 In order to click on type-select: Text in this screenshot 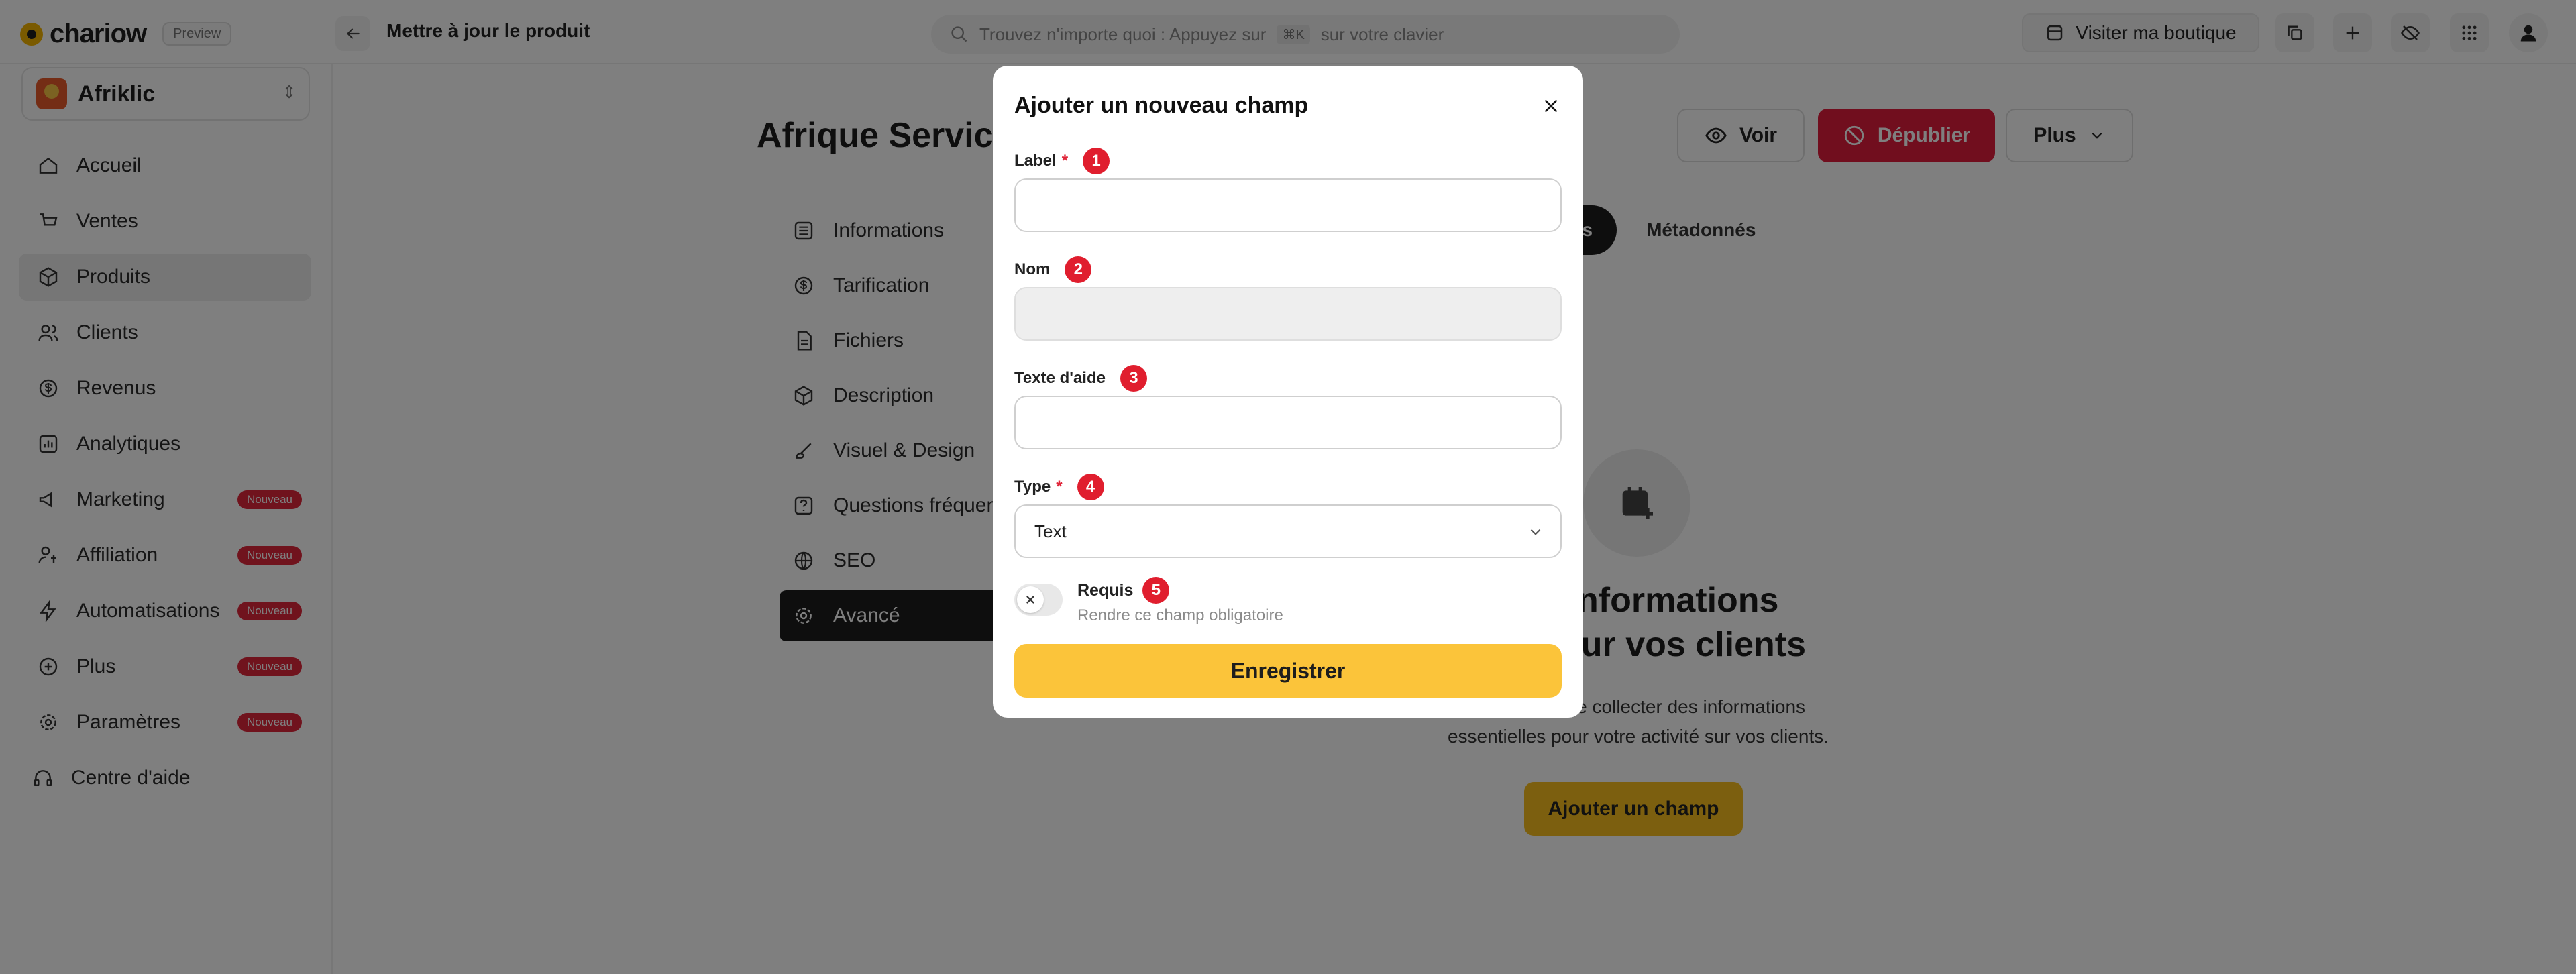, I will do `click(1288, 531)`.